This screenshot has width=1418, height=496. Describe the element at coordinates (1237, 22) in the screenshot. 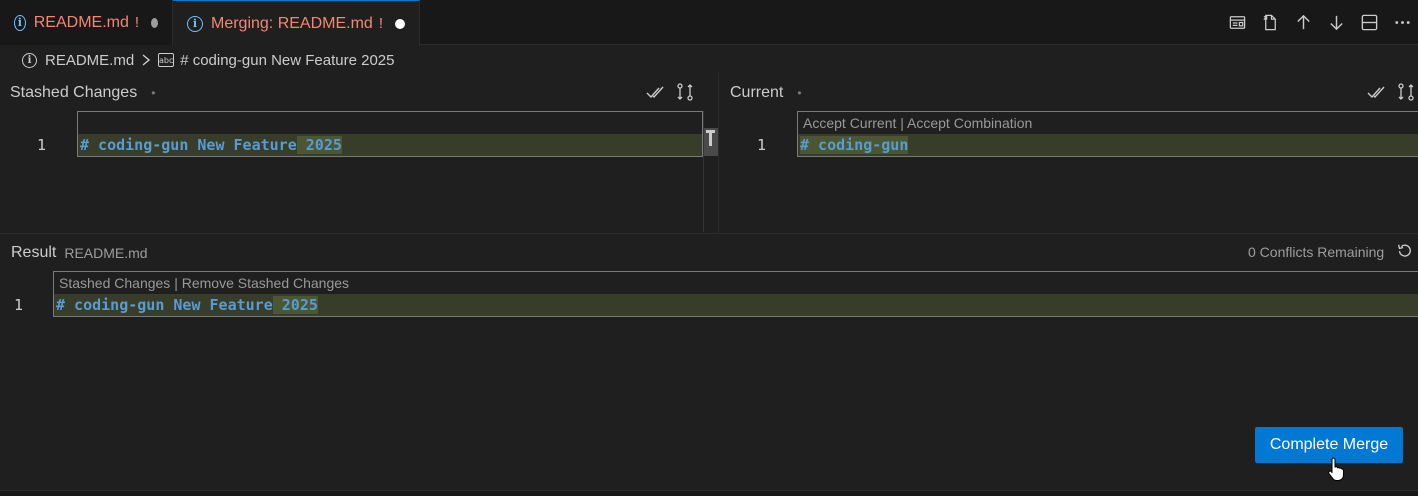

I see `open-preview-icon` at that location.